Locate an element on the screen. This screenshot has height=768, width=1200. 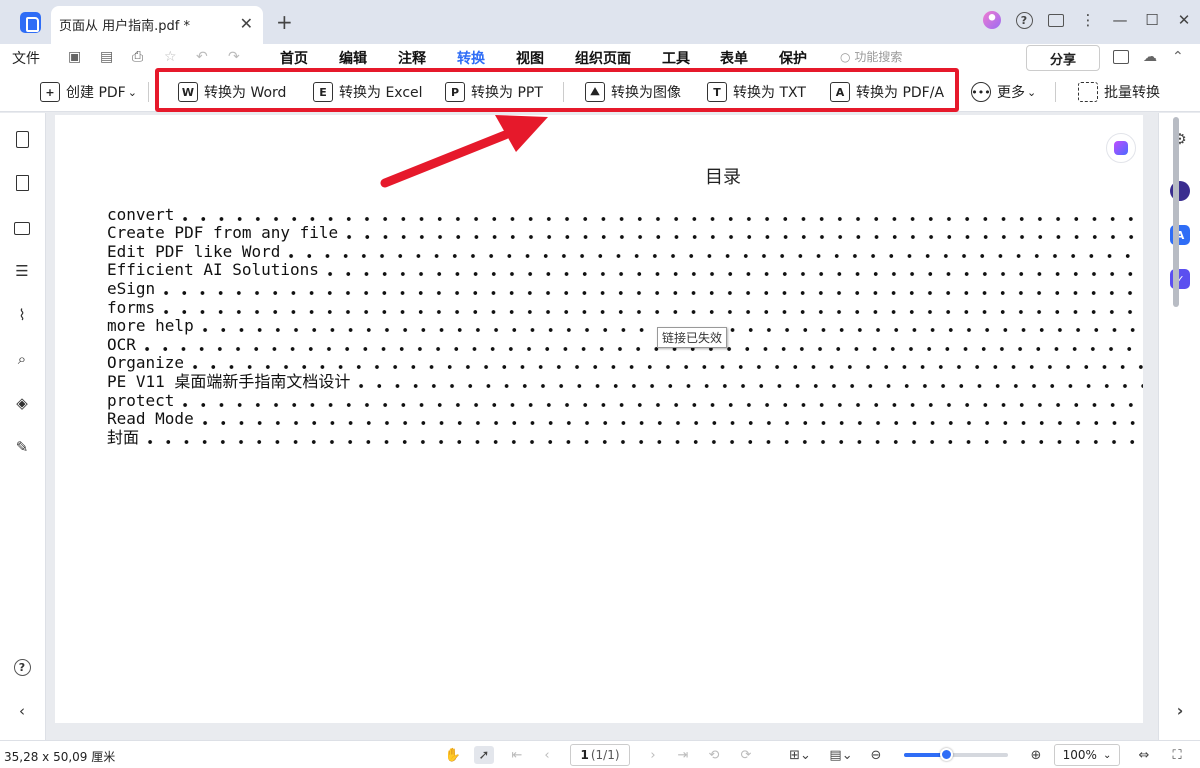
search-icon: ○ is located at coordinates (845, 57).